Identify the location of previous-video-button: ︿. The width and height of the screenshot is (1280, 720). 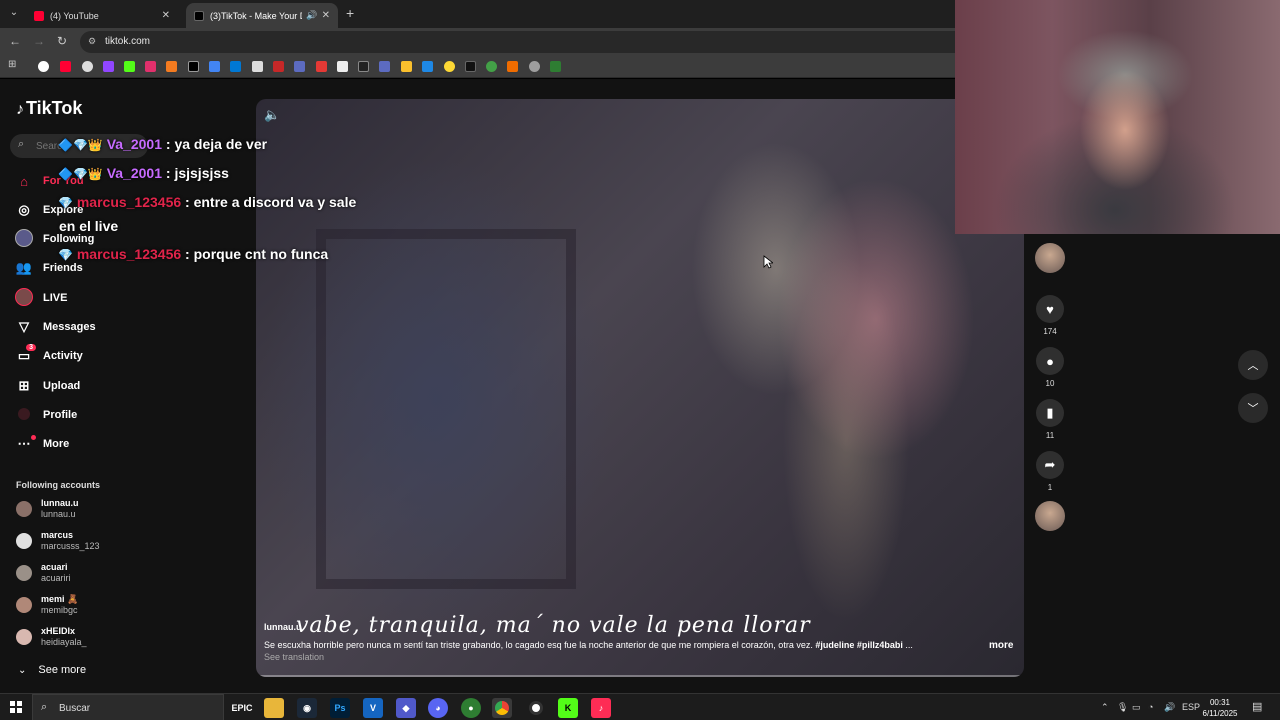
(1253, 365).